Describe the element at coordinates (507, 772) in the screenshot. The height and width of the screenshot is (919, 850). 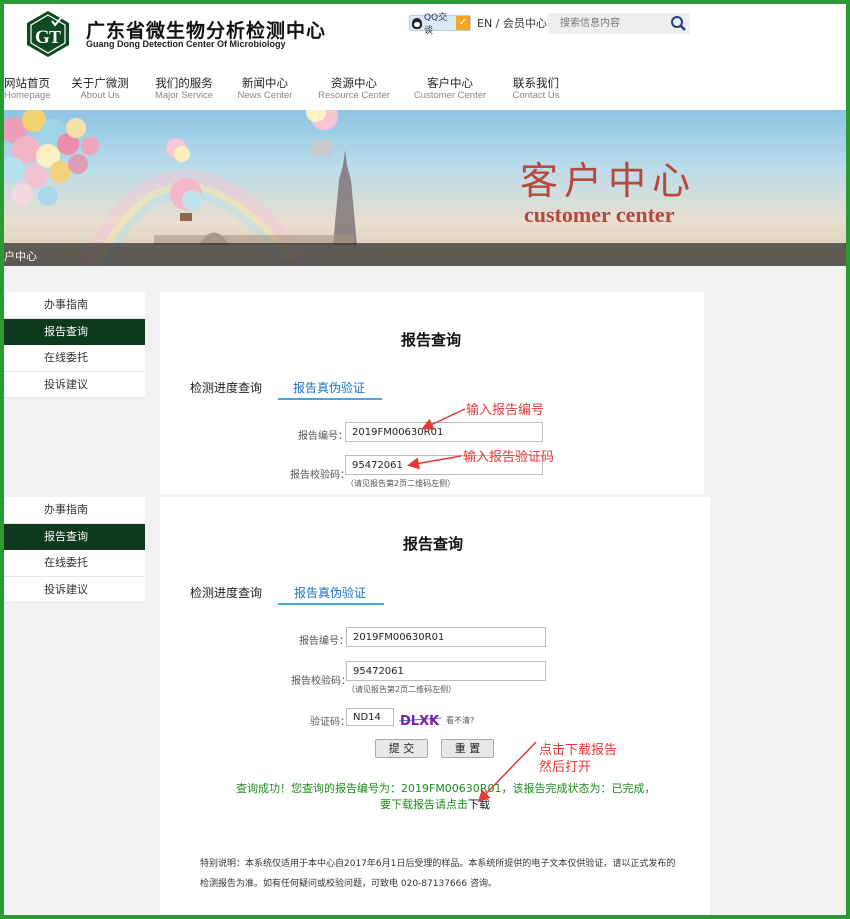
I see `arrow-to-download` at that location.